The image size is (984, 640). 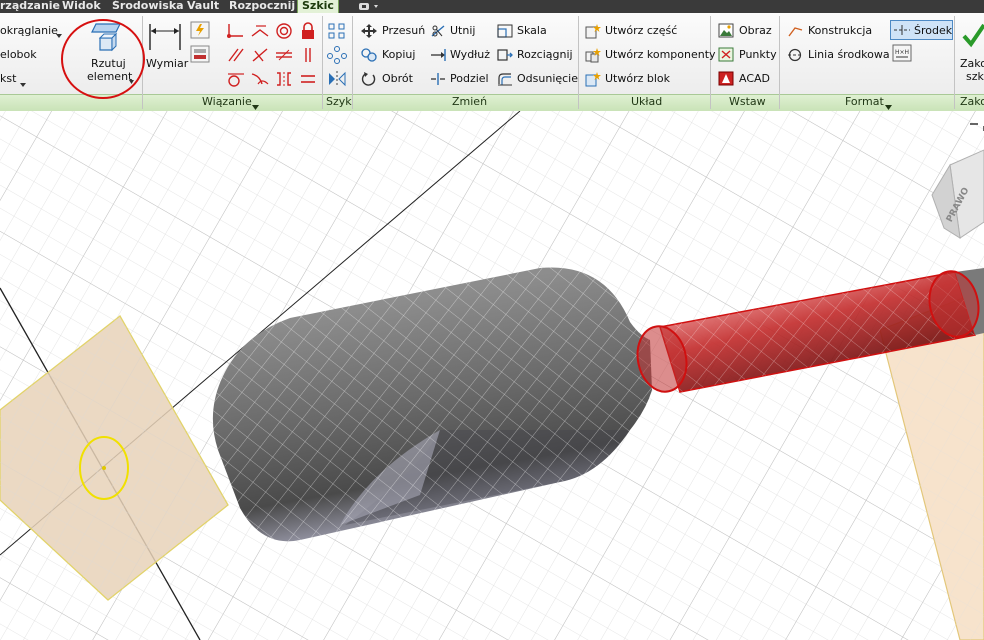 I want to click on construction-icon, so click(x=795, y=32).